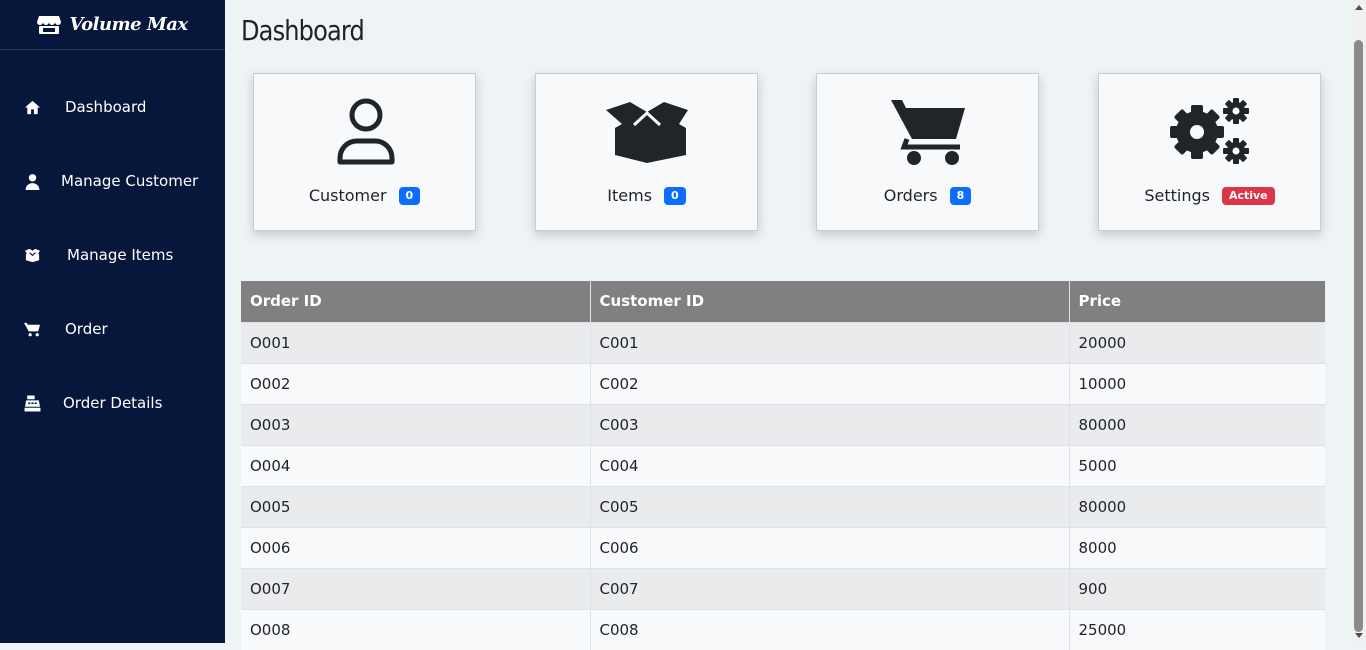  Describe the element at coordinates (829, 547) in the screenshot. I see `customer-id-cell: C006` at that location.